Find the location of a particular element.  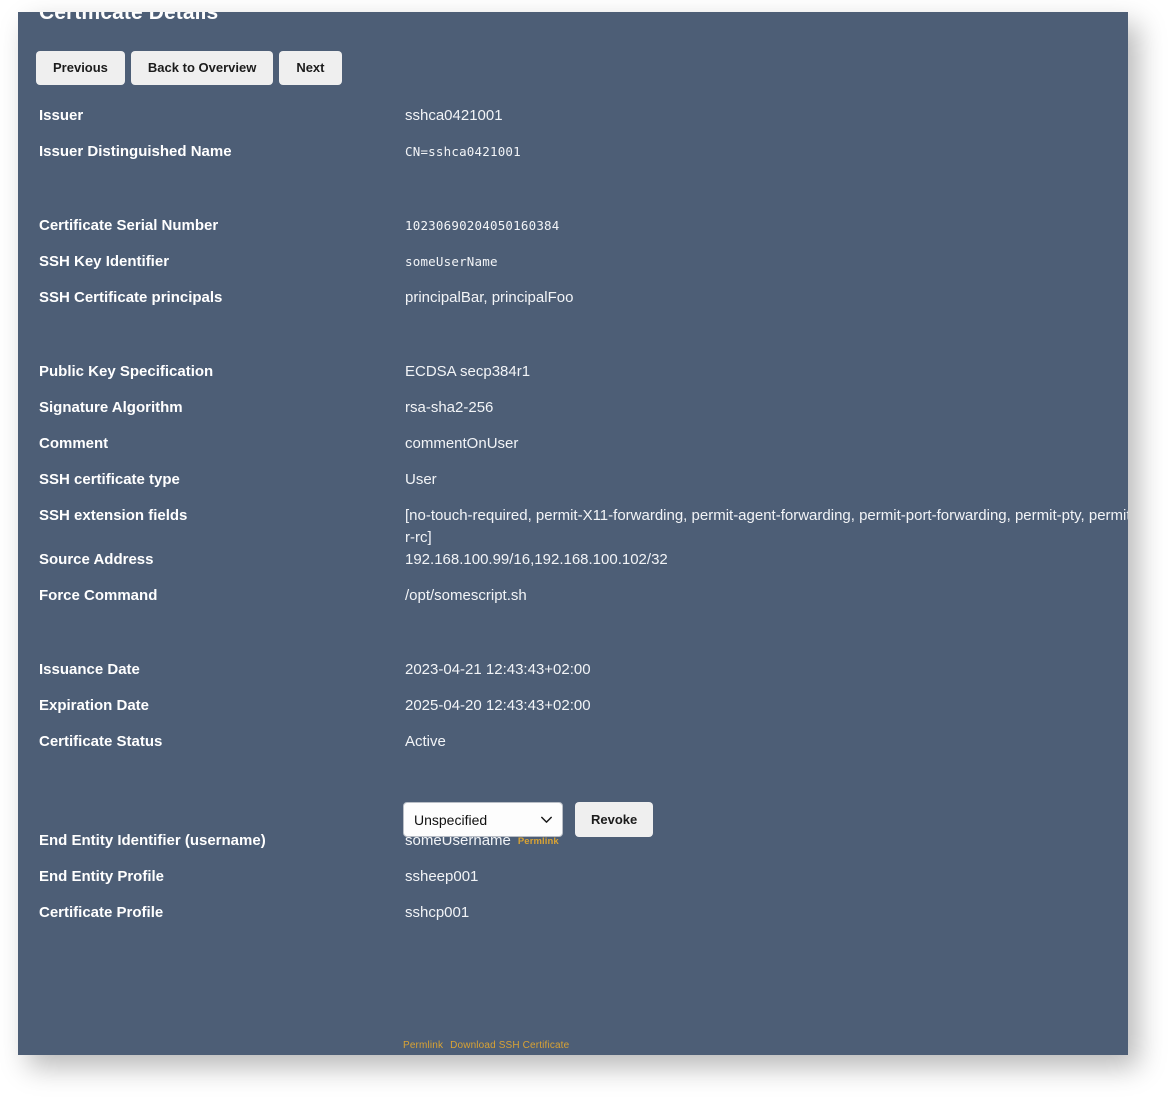

footer-permlink-link: Permlink is located at coordinates (423, 1045).